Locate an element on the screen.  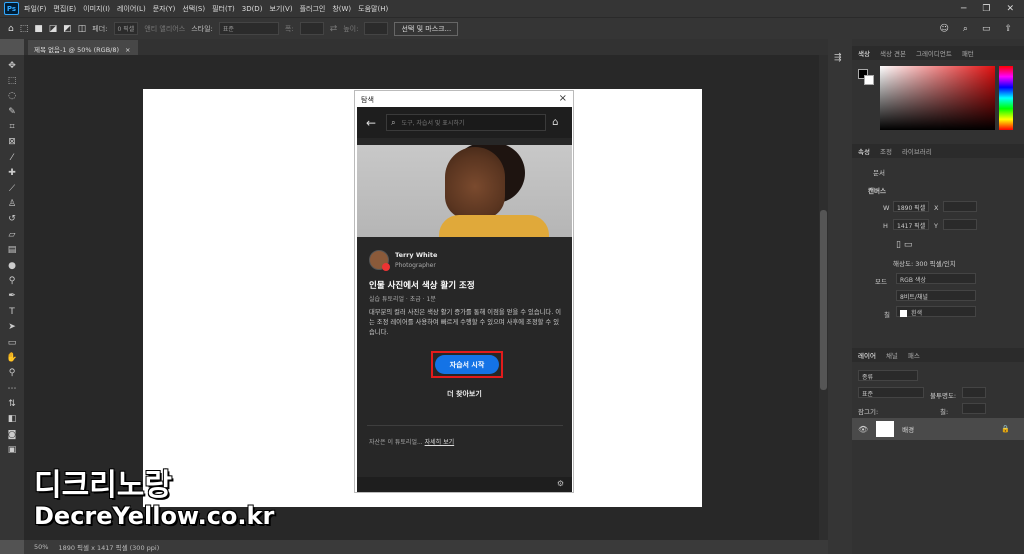
background-color-swatch is located at coordinates (869, 80).